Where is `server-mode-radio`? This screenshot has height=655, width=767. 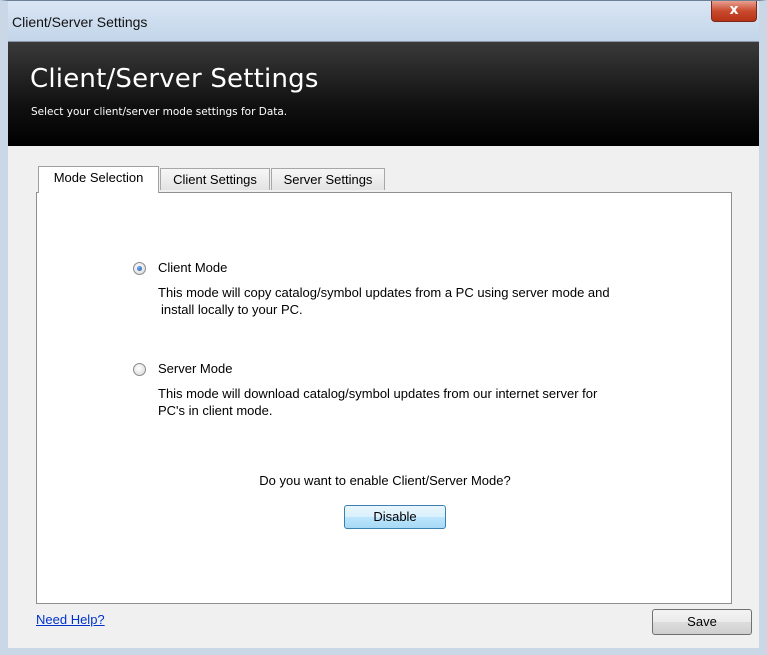
server-mode-radio is located at coordinates (139, 369).